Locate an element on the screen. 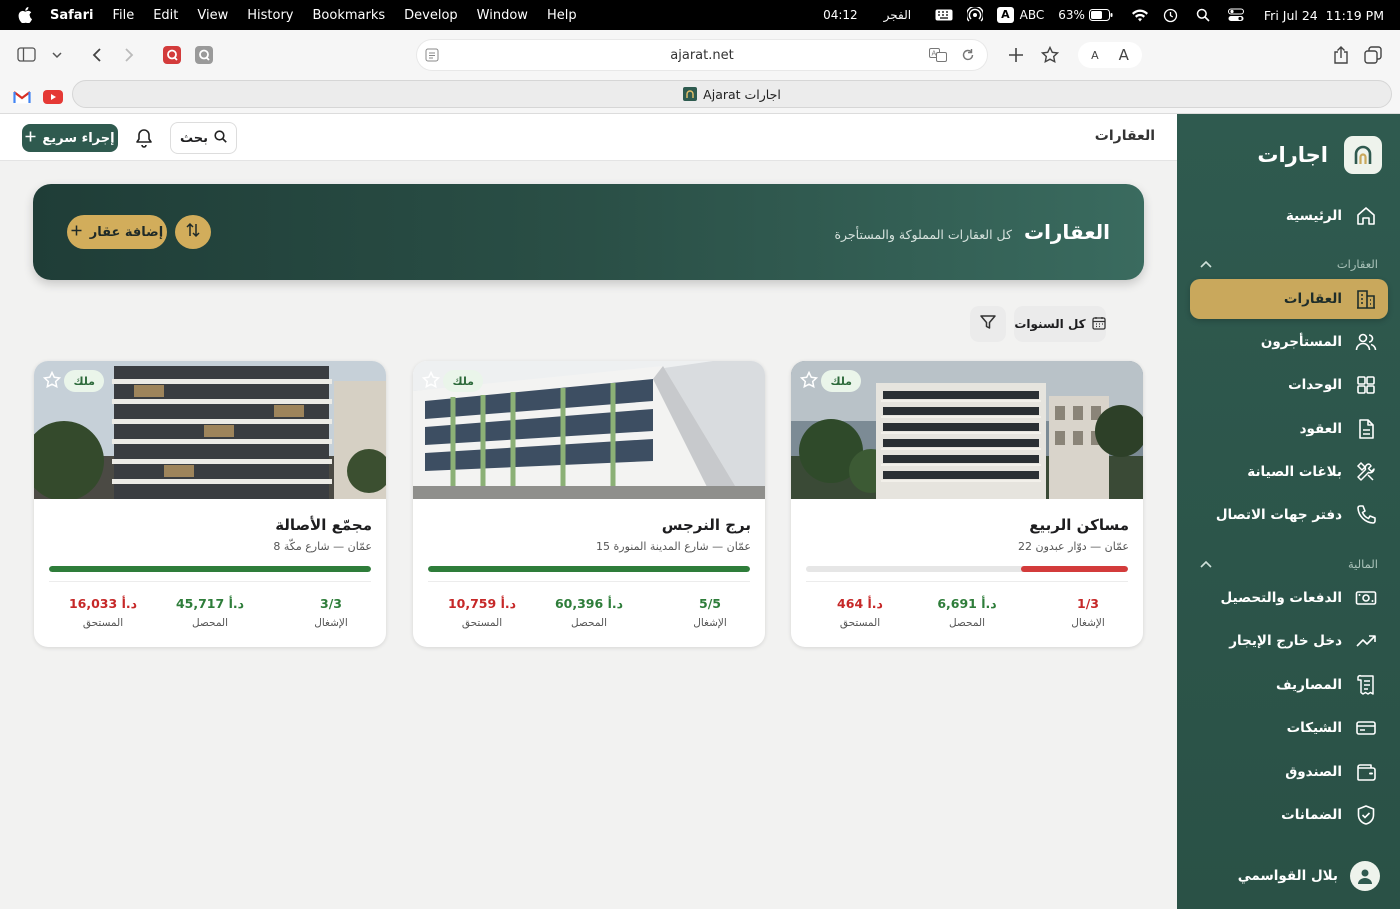 Image resolution: width=1400 pixels, height=909 pixels. sidebar-item-label: المستأجرون is located at coordinates (1301, 342).